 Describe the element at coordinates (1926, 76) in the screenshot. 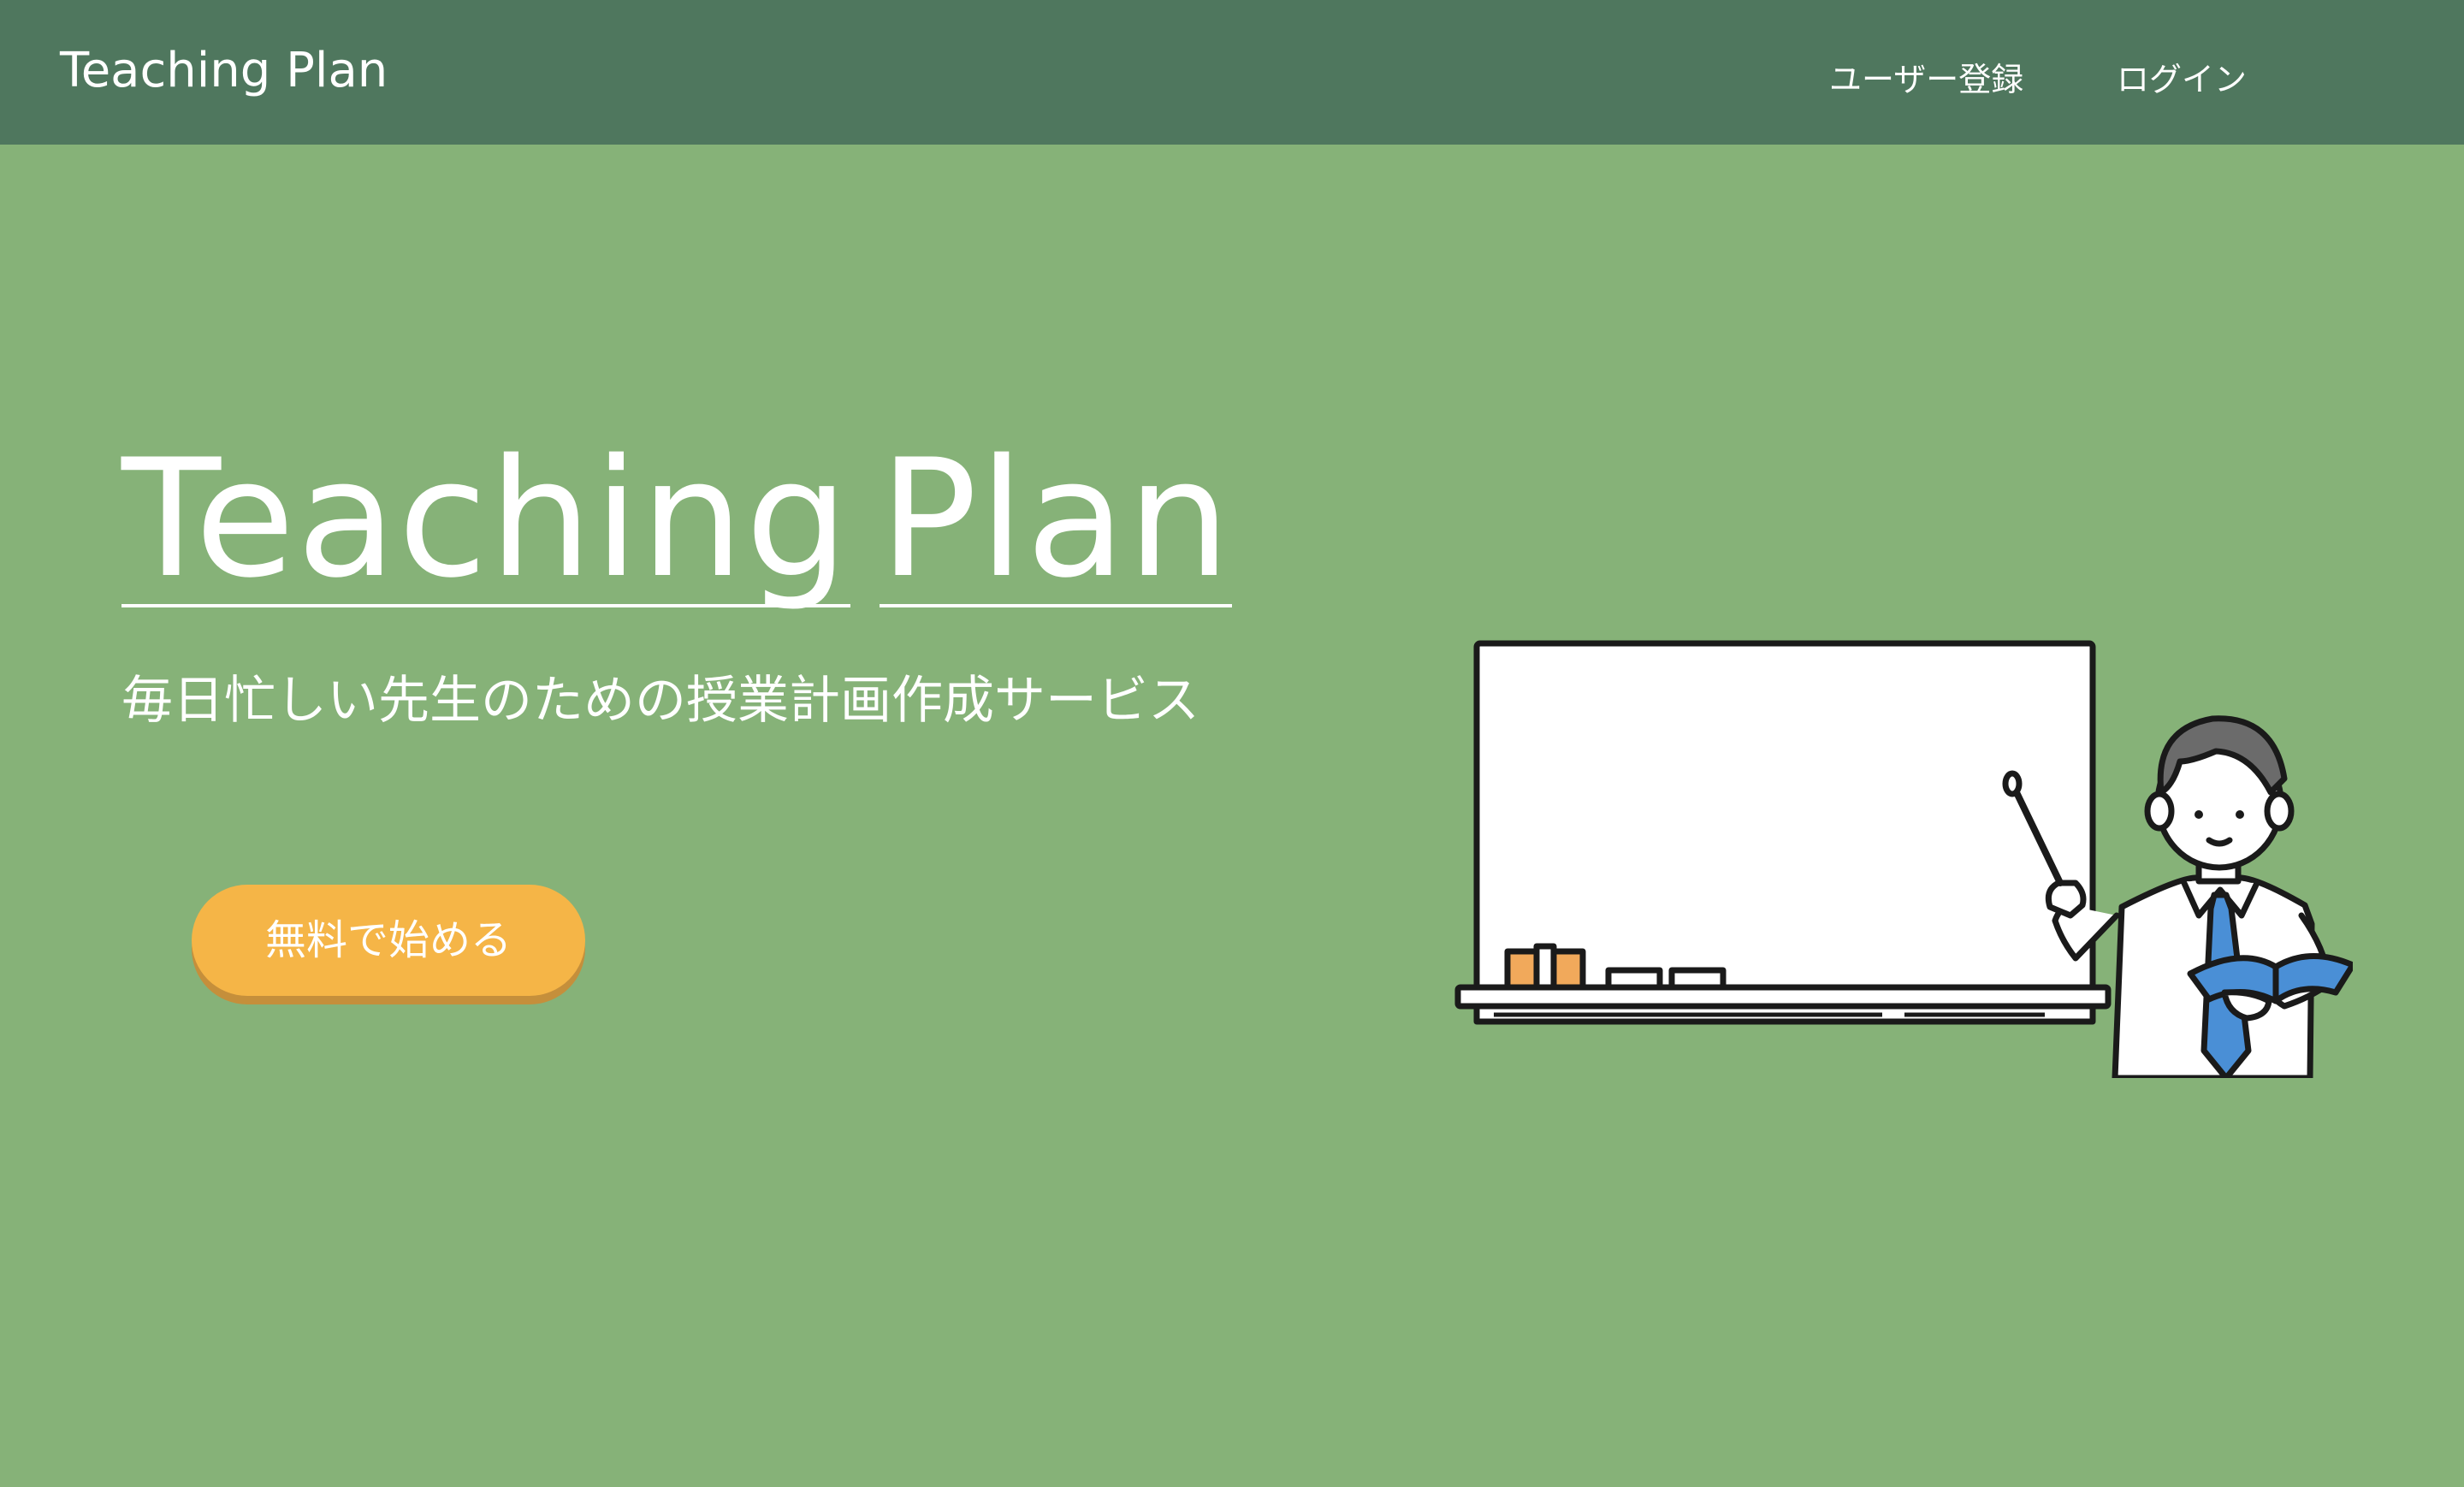

I see `nav-register-link: ユーザー登録` at that location.